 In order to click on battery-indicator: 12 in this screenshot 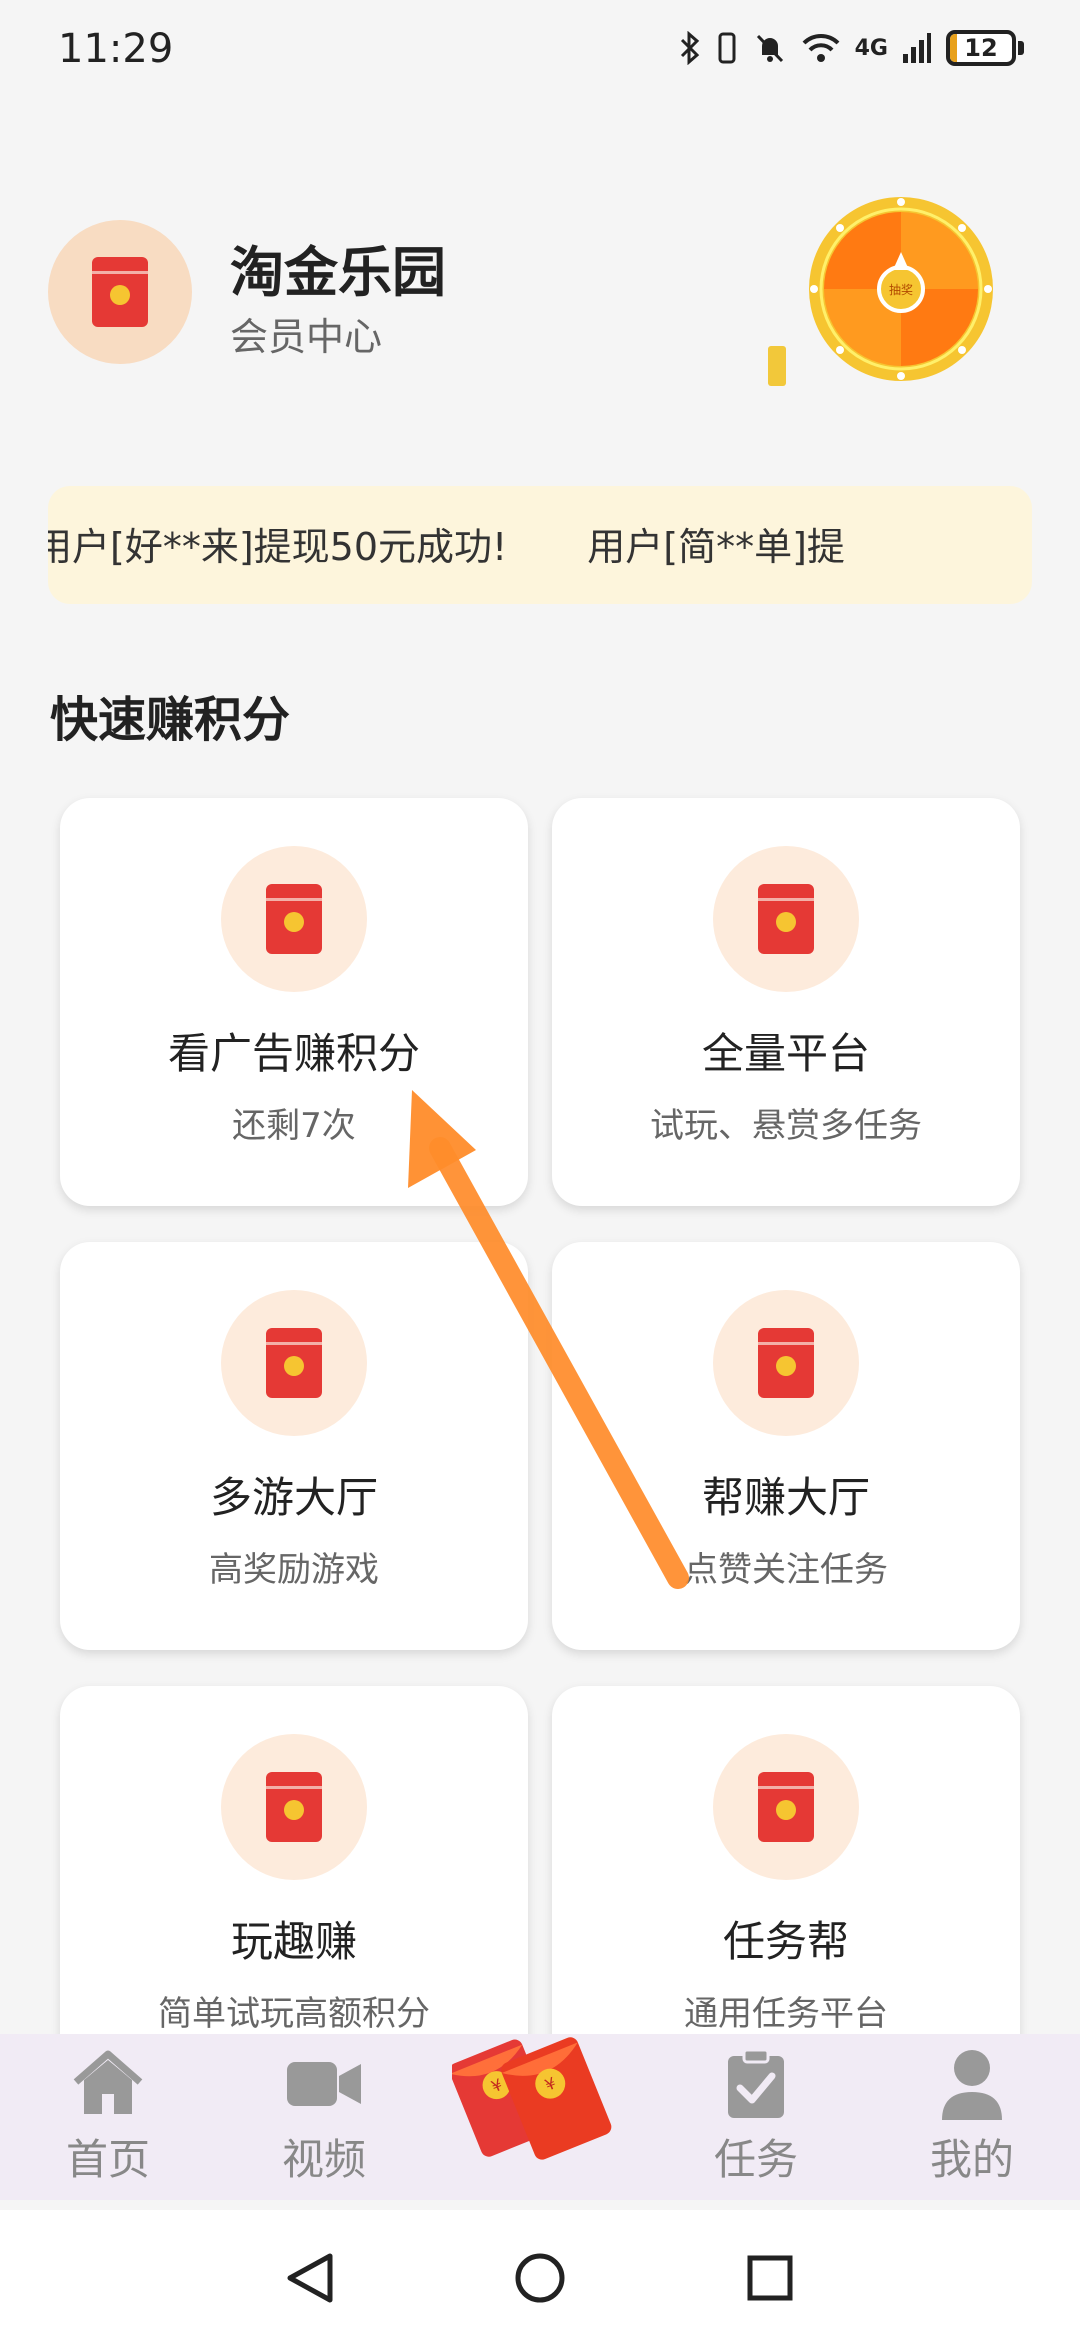, I will do `click(985, 48)`.